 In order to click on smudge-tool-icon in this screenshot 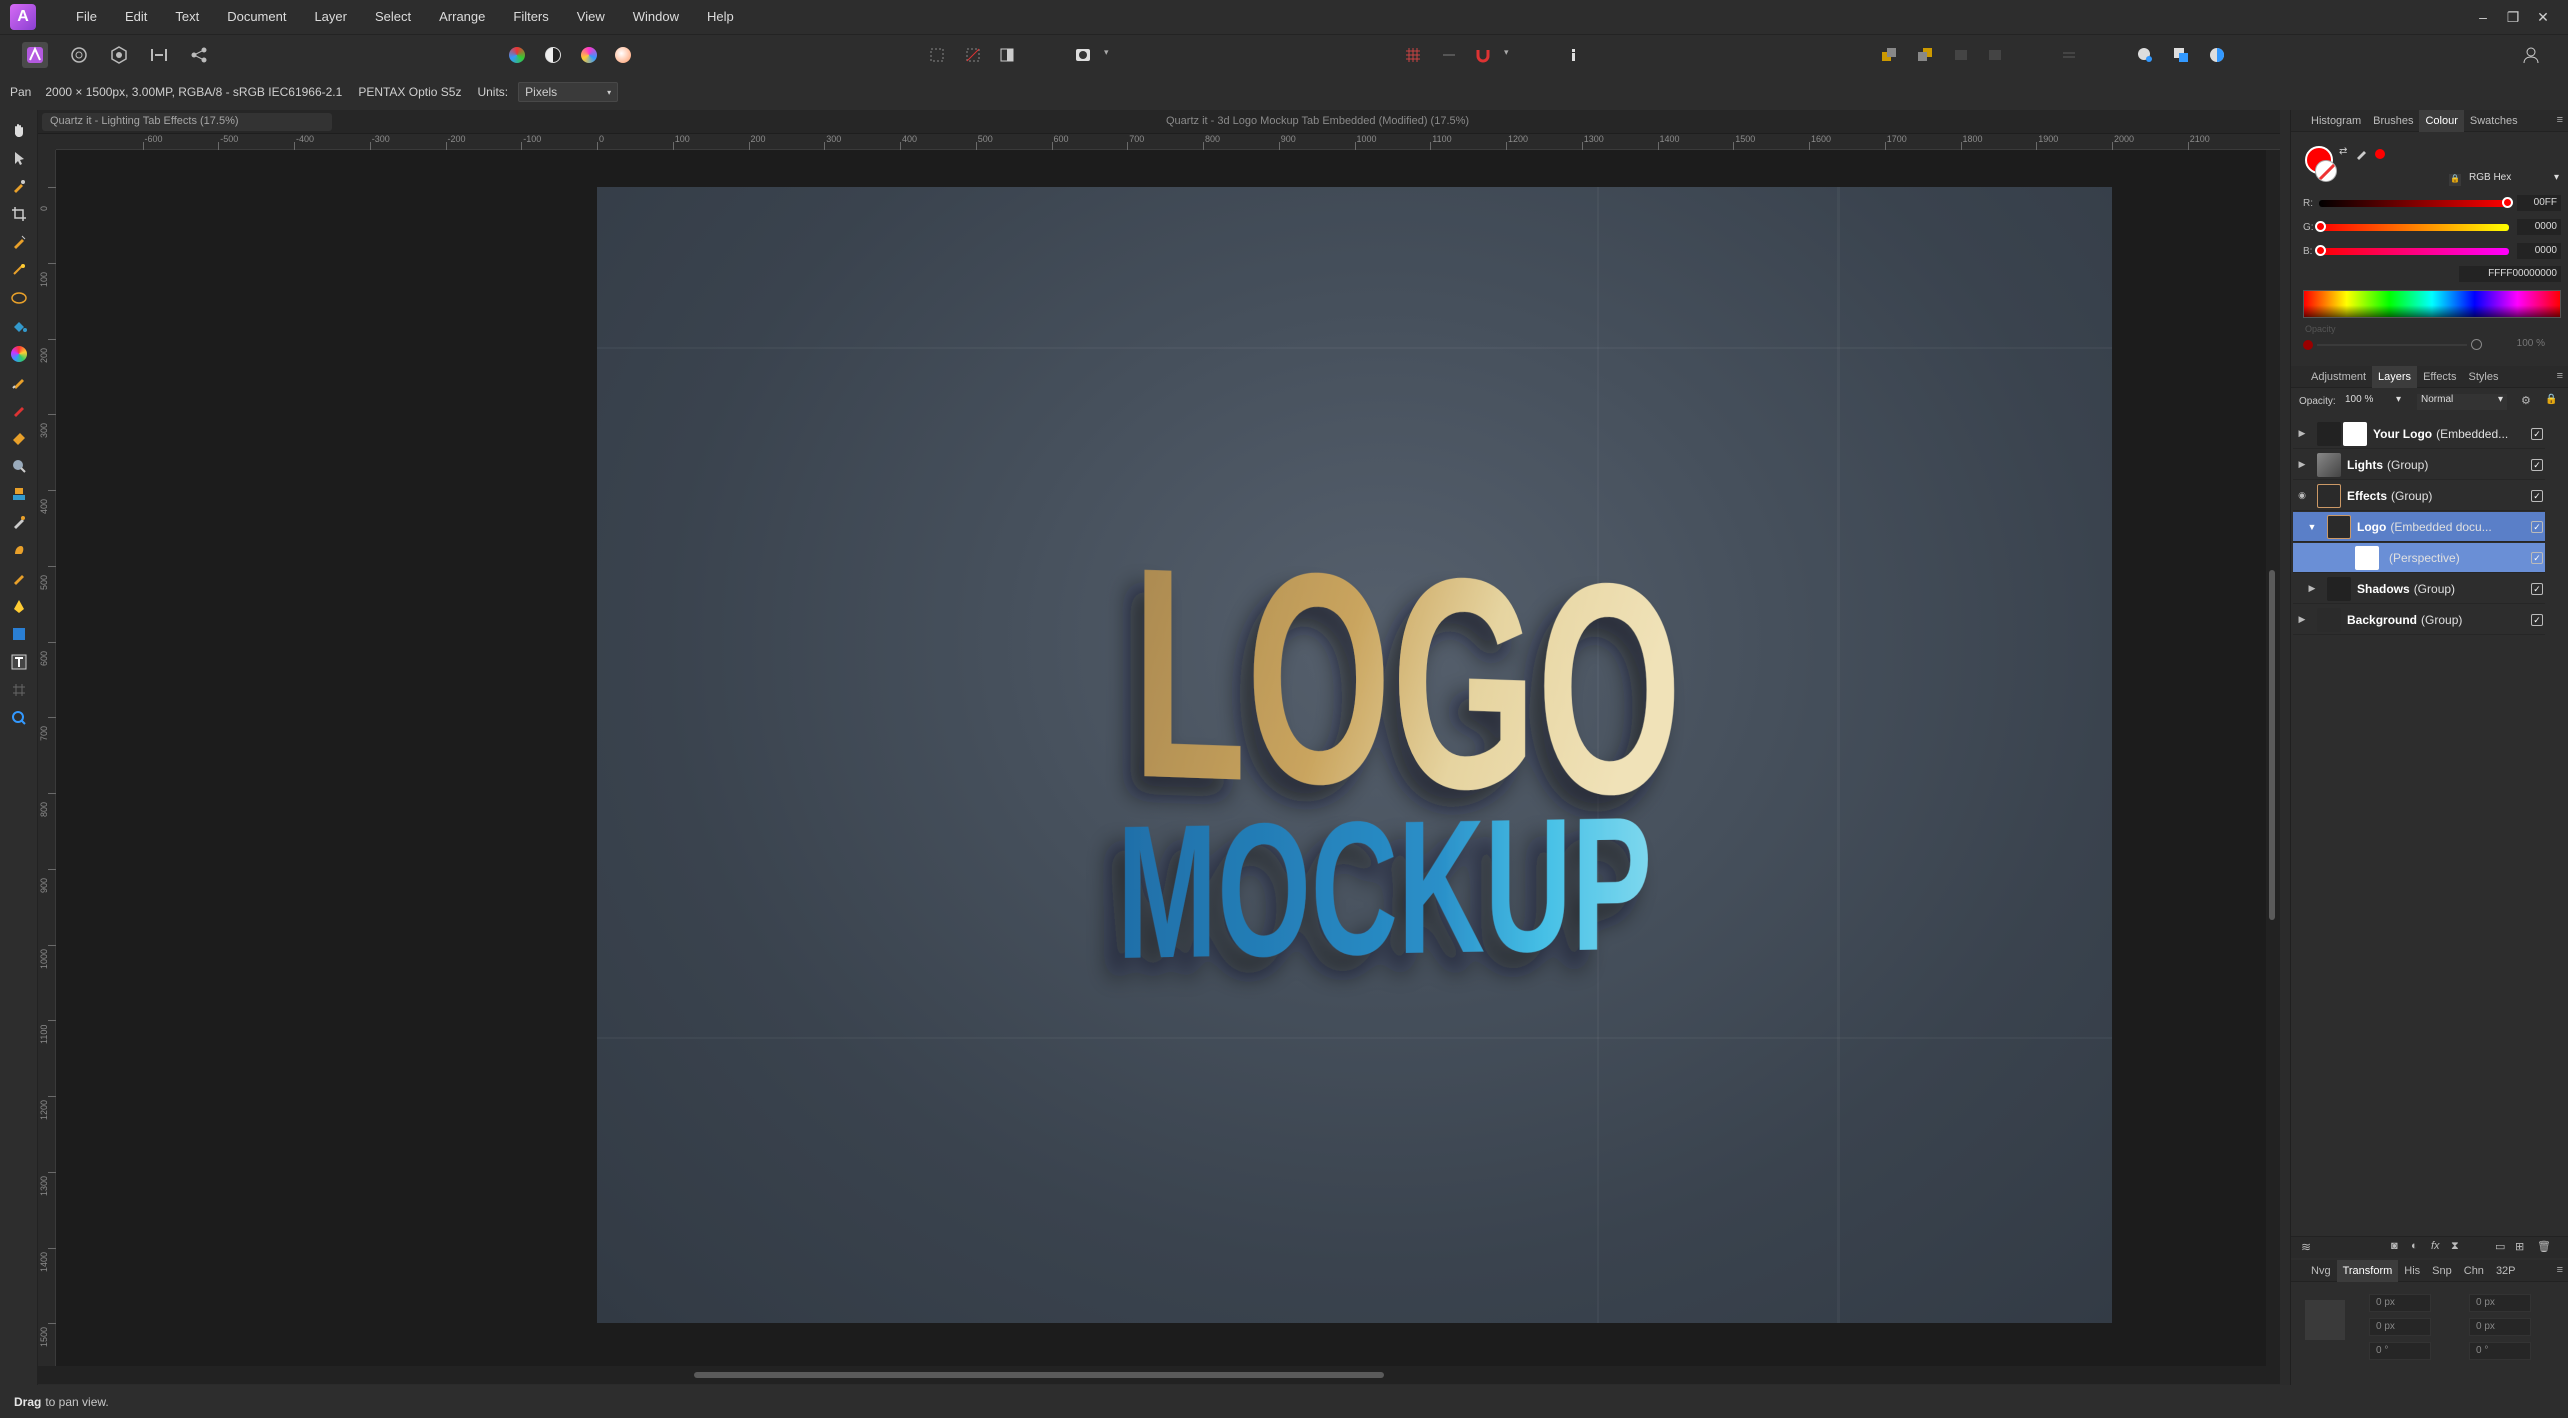, I will do `click(19, 550)`.